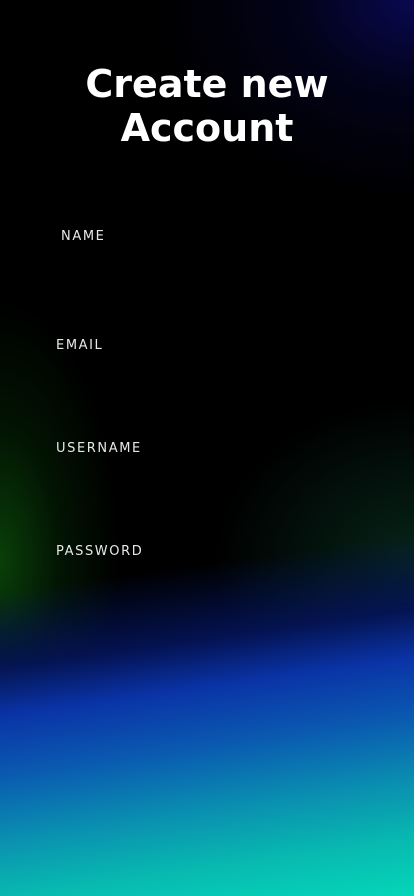 The width and height of the screenshot is (414, 896). I want to click on page-title: Create new Account, so click(207, 106).